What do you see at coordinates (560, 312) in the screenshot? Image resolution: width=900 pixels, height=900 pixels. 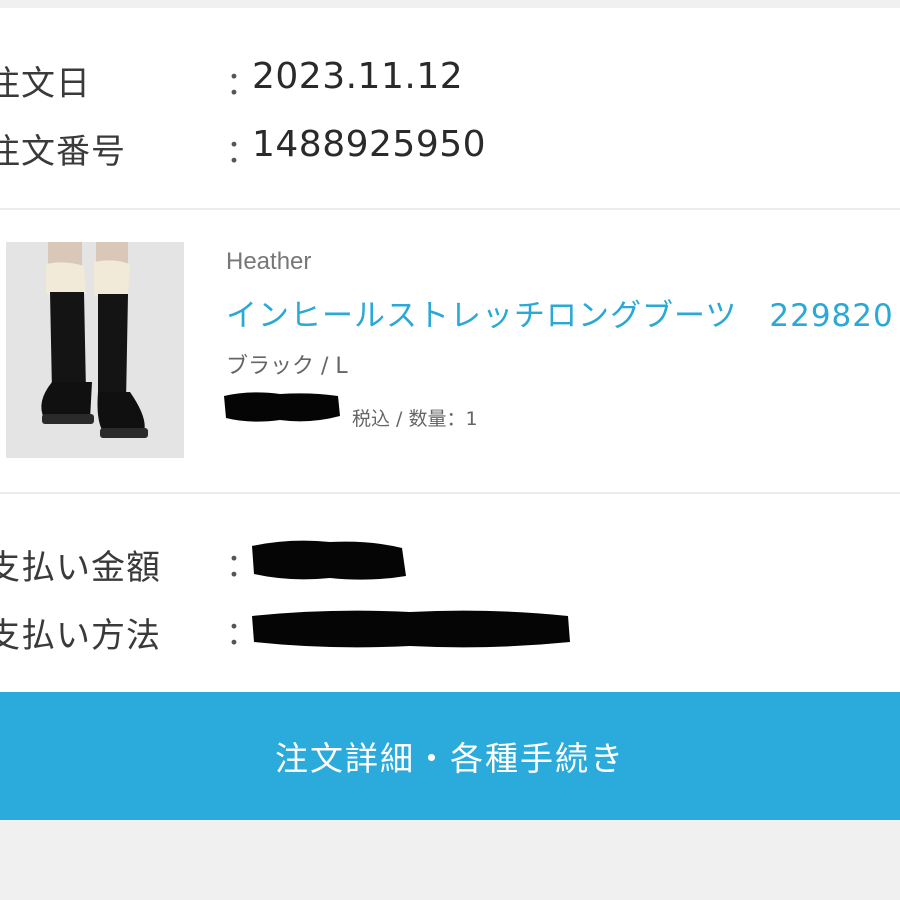 I see `product-name-link: インヒールストレッチロングブーツ 229820` at bounding box center [560, 312].